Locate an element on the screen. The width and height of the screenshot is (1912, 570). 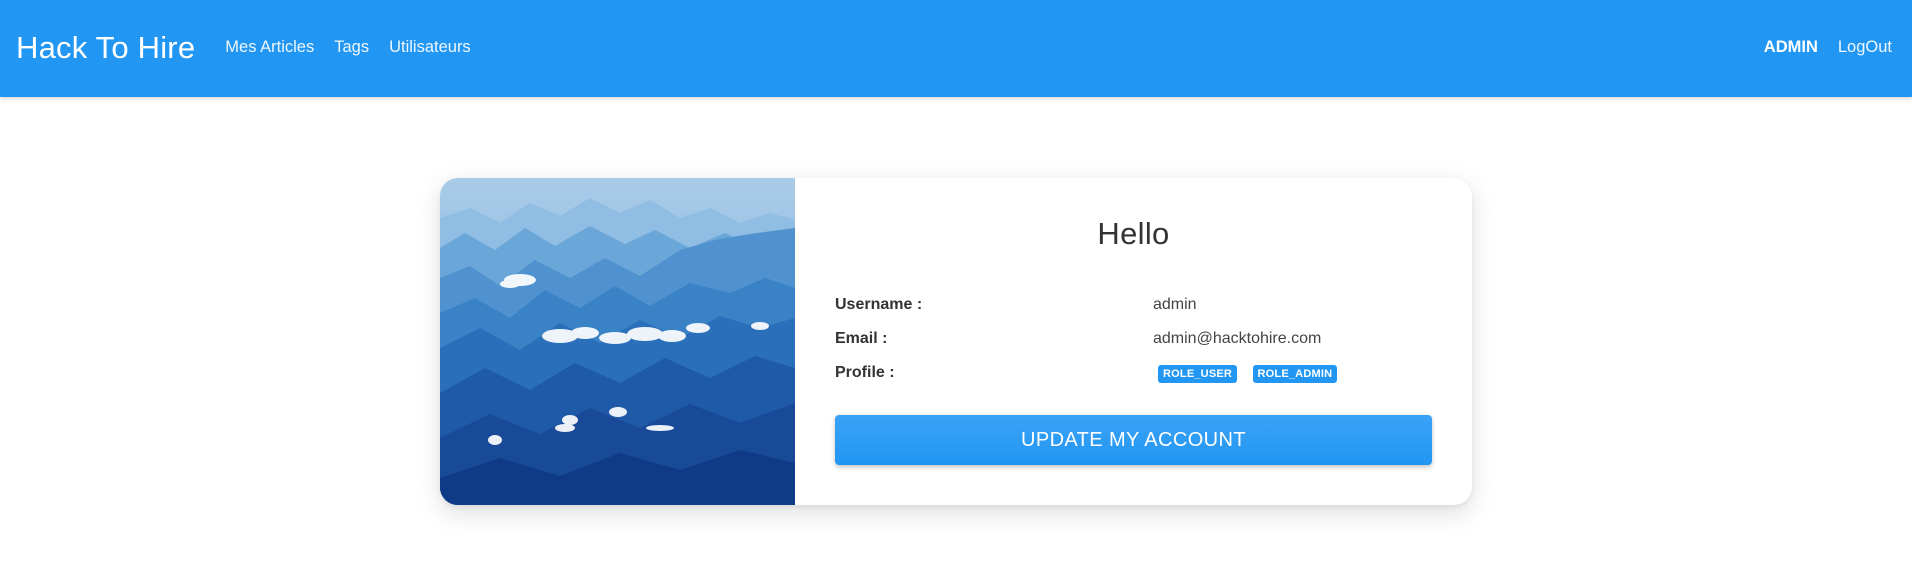
role-badge-admin: ROLE_ADMIN is located at coordinates (1295, 373).